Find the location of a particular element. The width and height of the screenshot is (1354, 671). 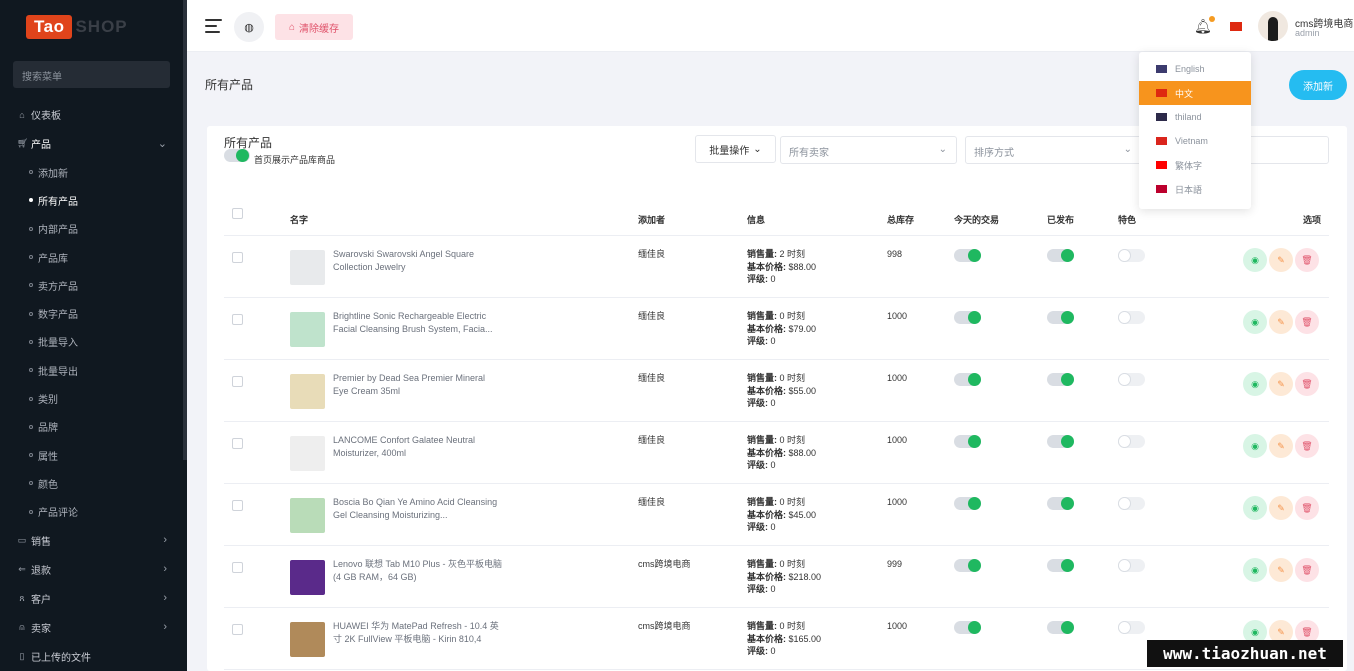

sidebar-subitem: 卖方产品 is located at coordinates (93, 285).